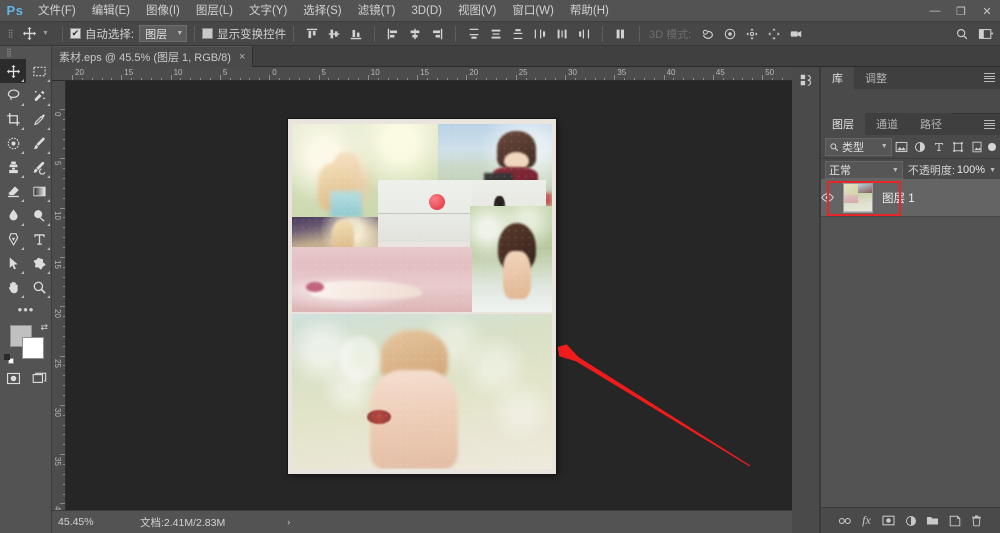  Describe the element at coordinates (39, 71) in the screenshot. I see `rectangular-marquee-tool` at that location.